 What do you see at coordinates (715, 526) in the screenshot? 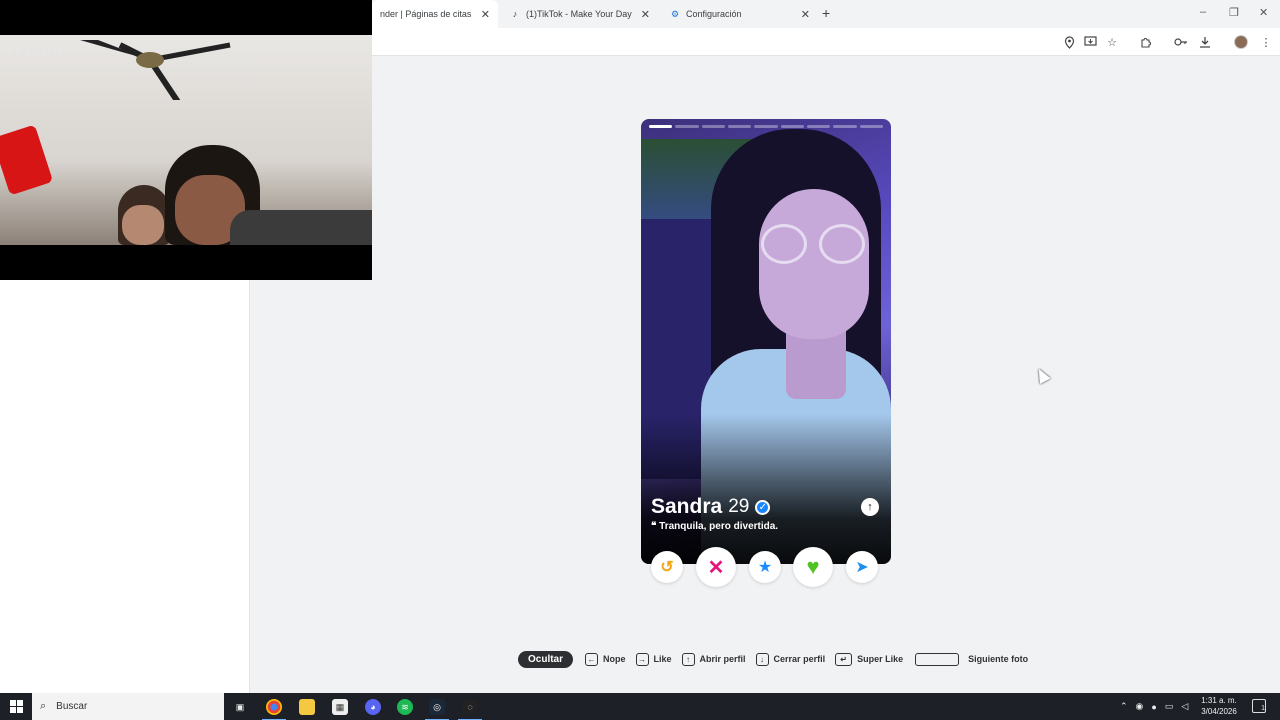
I see `profile-bio: ❝ Tranquila, pero divertida.` at bounding box center [715, 526].